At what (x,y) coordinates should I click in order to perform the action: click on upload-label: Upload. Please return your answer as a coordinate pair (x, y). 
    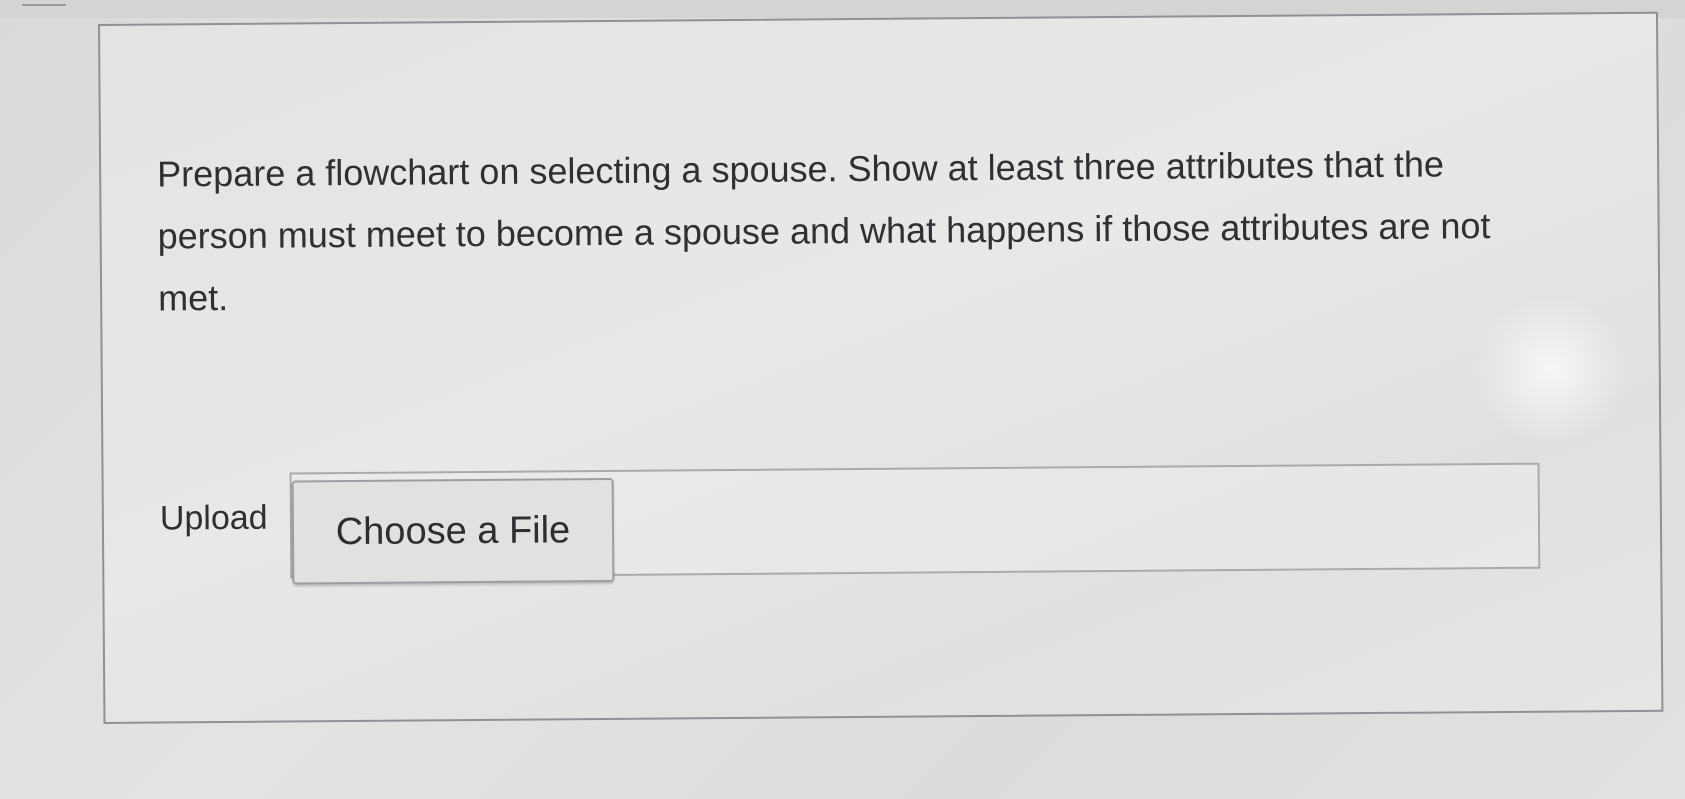
    Looking at the image, I should click on (213, 518).